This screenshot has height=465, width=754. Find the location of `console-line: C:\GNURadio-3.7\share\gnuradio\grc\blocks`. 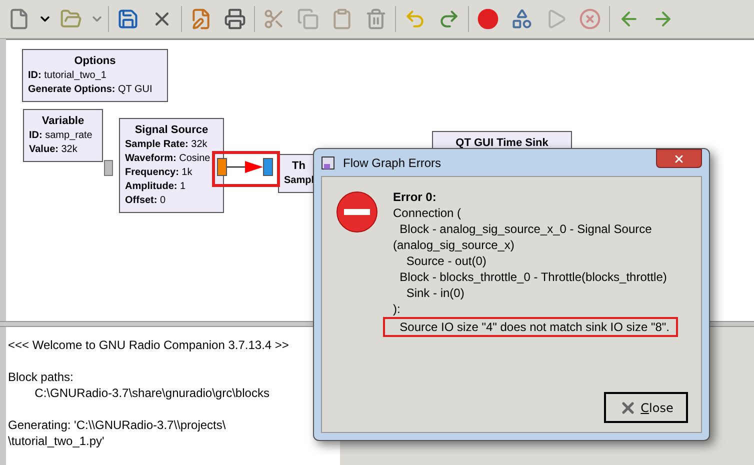

console-line: C:\GNURadio-3.7\share\gnuradio\grc\blocks is located at coordinates (152, 393).